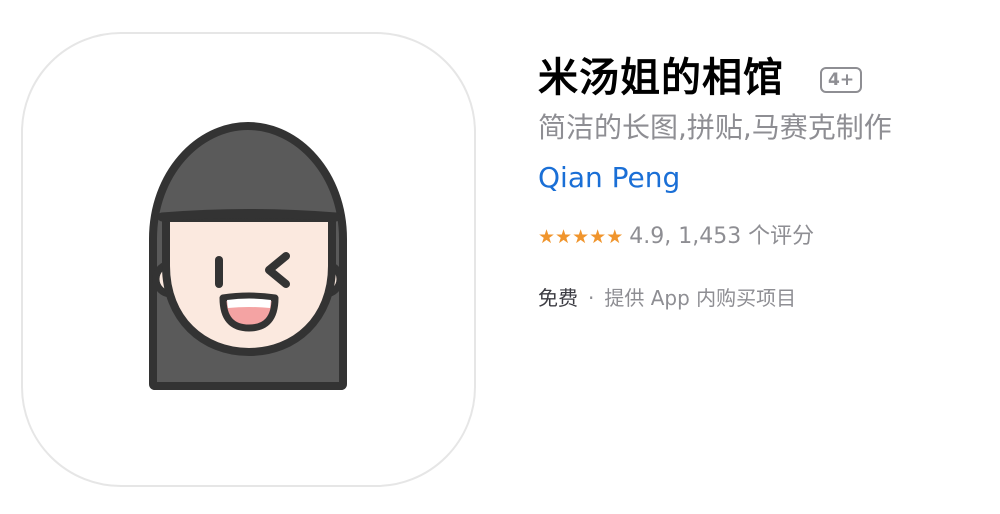 This screenshot has width=1000, height=514. Describe the element at coordinates (700, 298) in the screenshot. I see `in-app-purchase-note: 提供 App 内购买项目` at that location.